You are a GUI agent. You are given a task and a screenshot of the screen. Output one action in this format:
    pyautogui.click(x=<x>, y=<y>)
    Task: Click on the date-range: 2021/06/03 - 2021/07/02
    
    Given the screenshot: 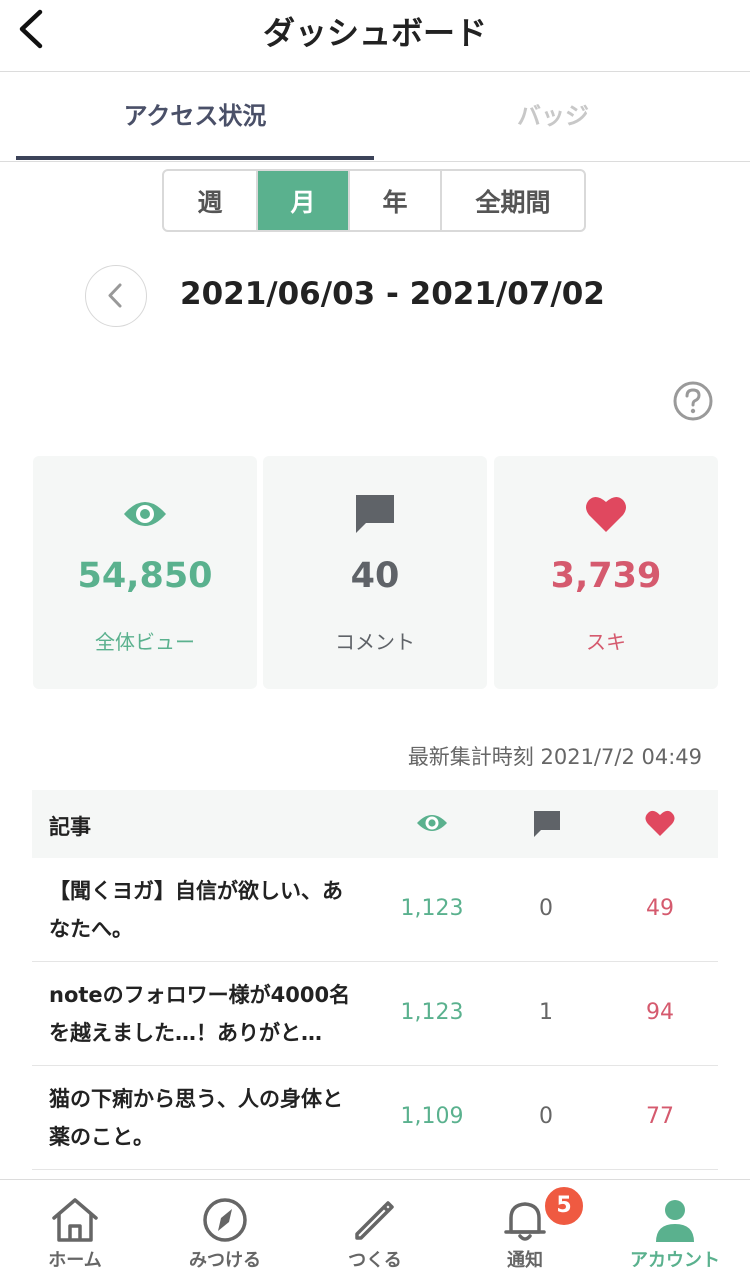 What is the action you would take?
    pyautogui.click(x=392, y=294)
    